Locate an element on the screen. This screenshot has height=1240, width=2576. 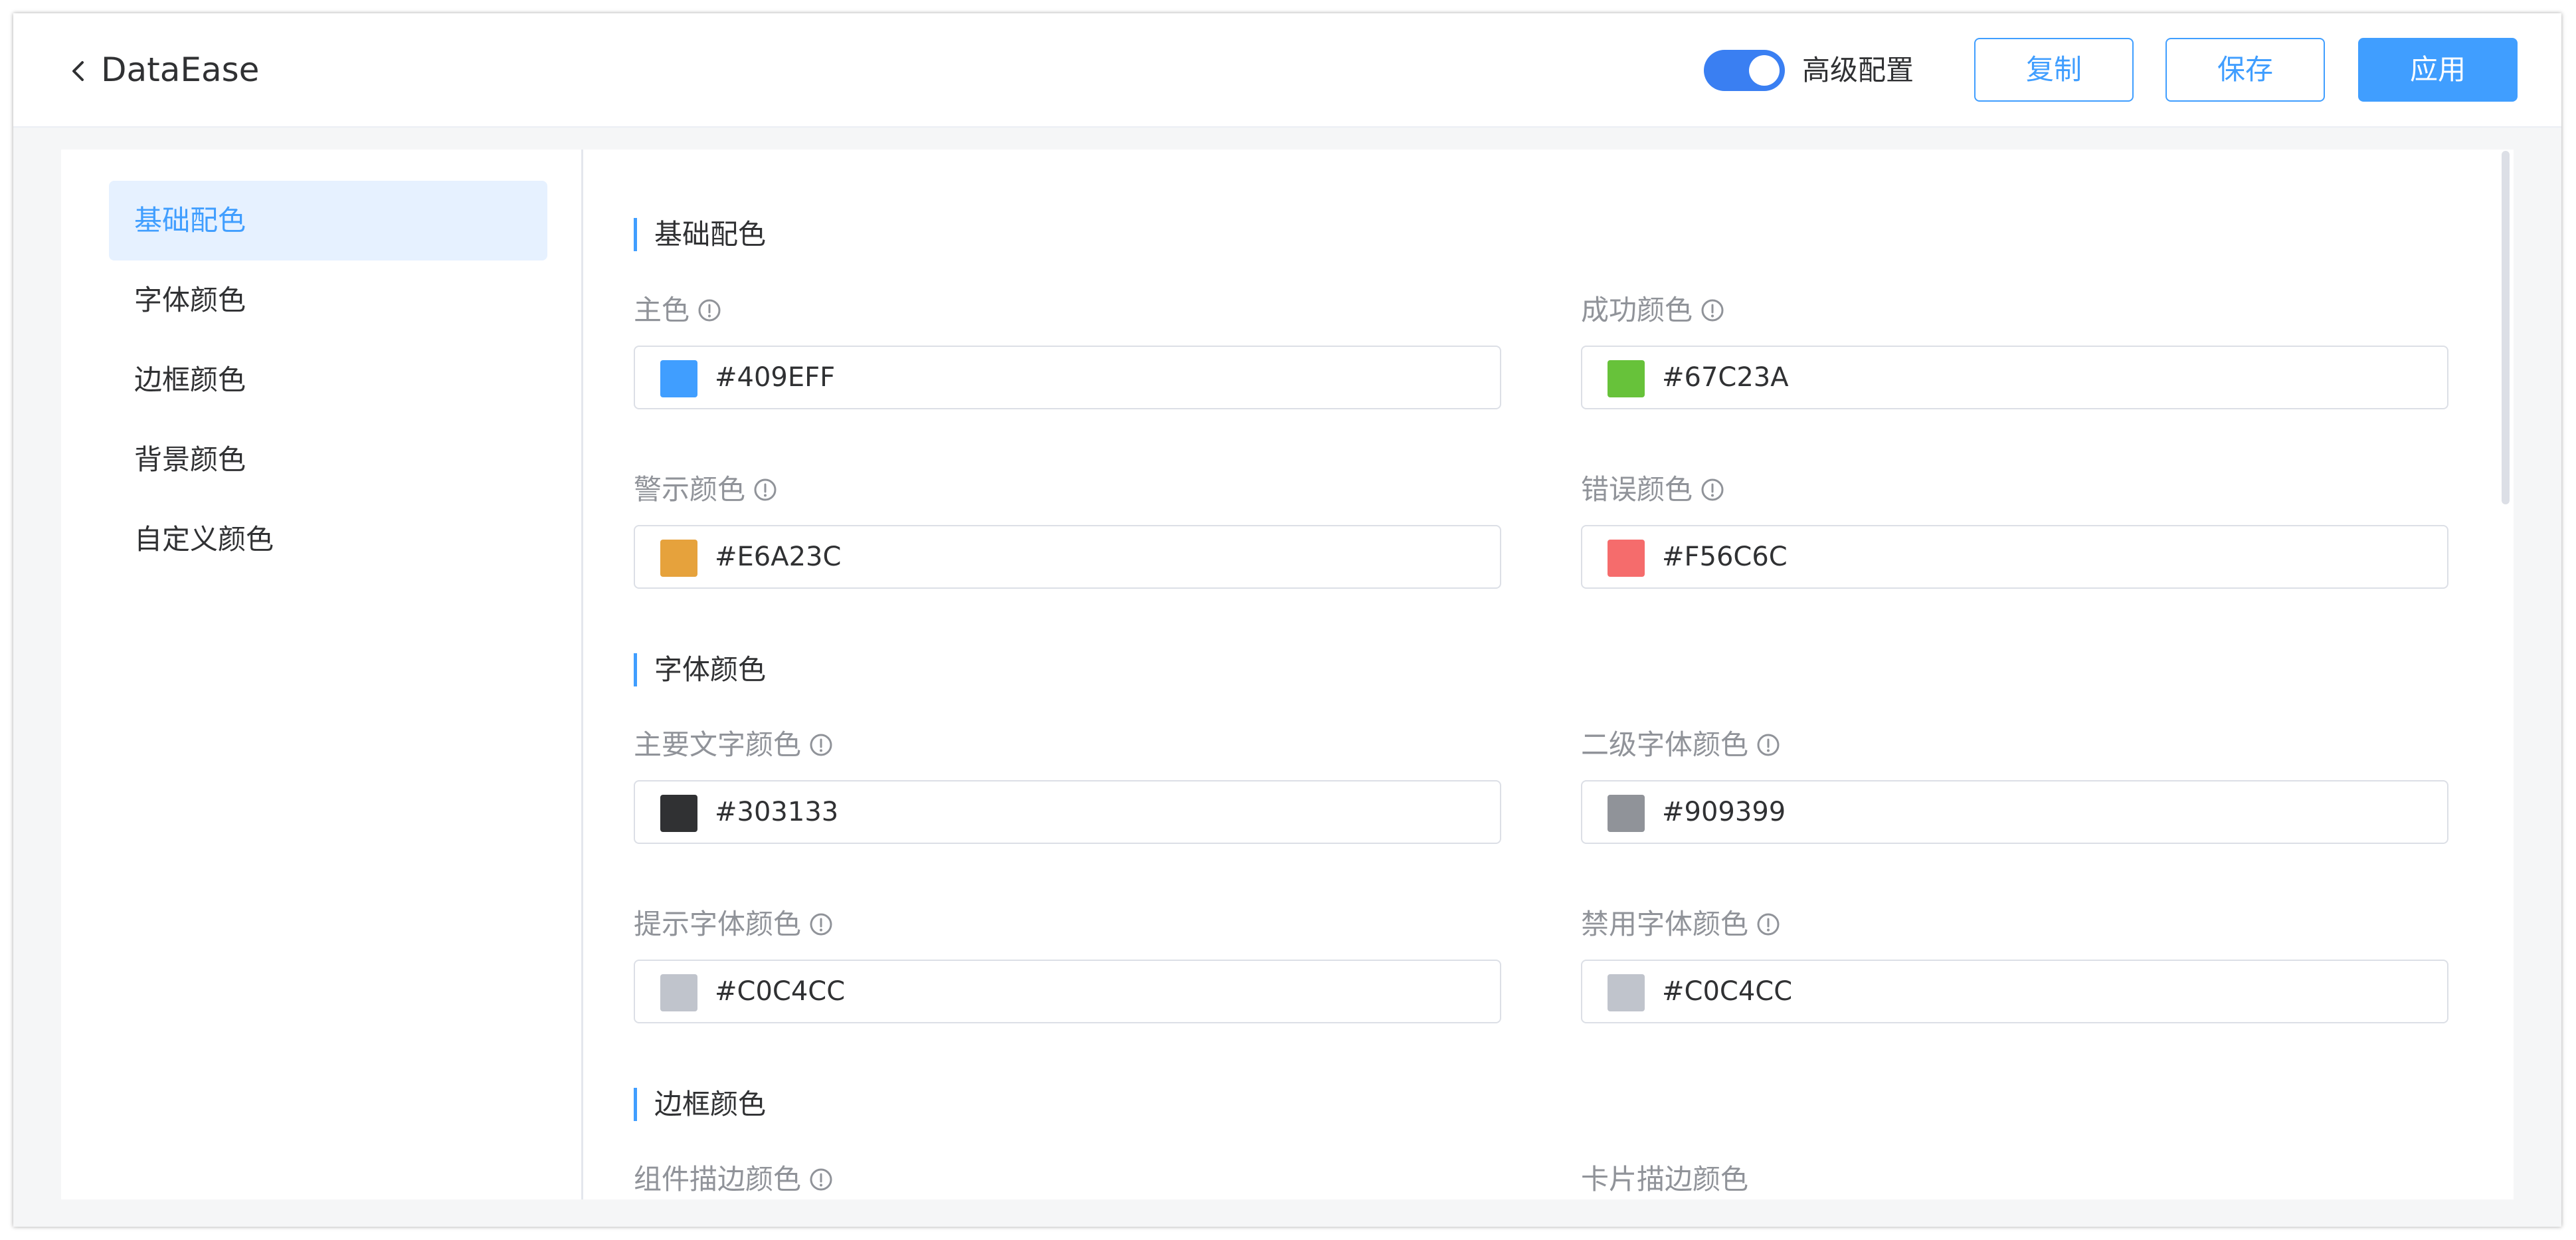
field-label-text: 组件描边颜色 is located at coordinates (718, 1179).